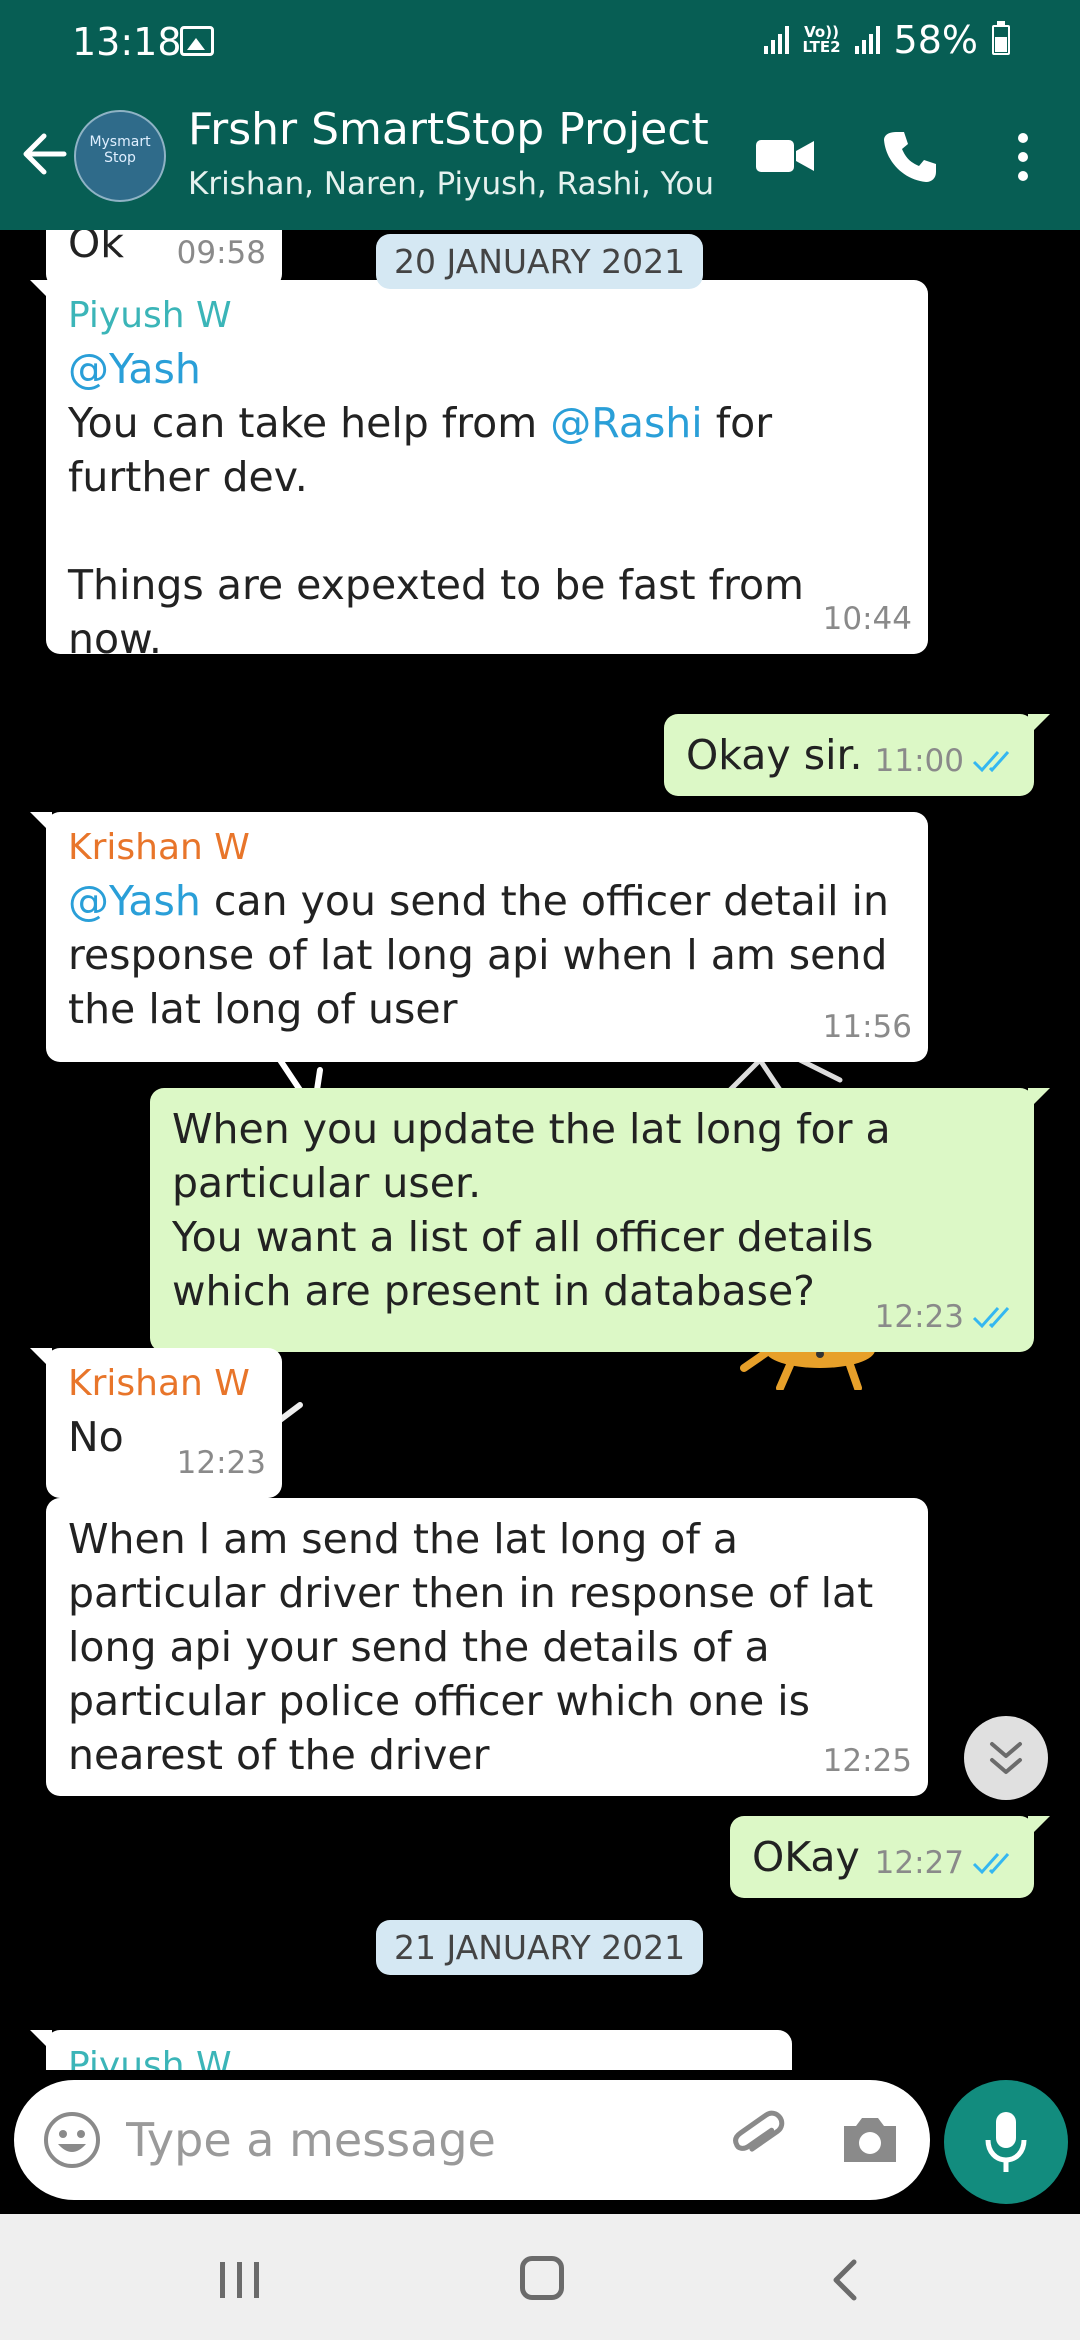 This screenshot has width=1080, height=2340. I want to click on message-text: When you update the lat long for a, so click(531, 1129).